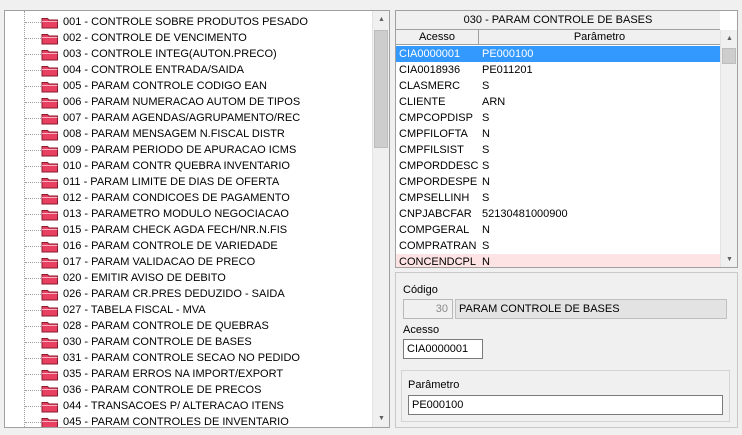 The width and height of the screenshot is (742, 435). Describe the element at coordinates (173, 374) in the screenshot. I see `tree-item-label: 035 - PARAM ERROS NA IMPORT/EXPORT` at that location.